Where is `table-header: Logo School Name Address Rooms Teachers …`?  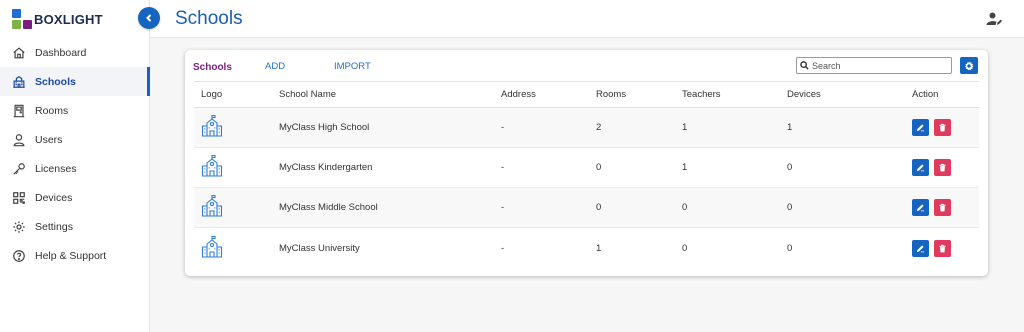 table-header: Logo School Name Address Rooms Teachers … is located at coordinates (586, 94).